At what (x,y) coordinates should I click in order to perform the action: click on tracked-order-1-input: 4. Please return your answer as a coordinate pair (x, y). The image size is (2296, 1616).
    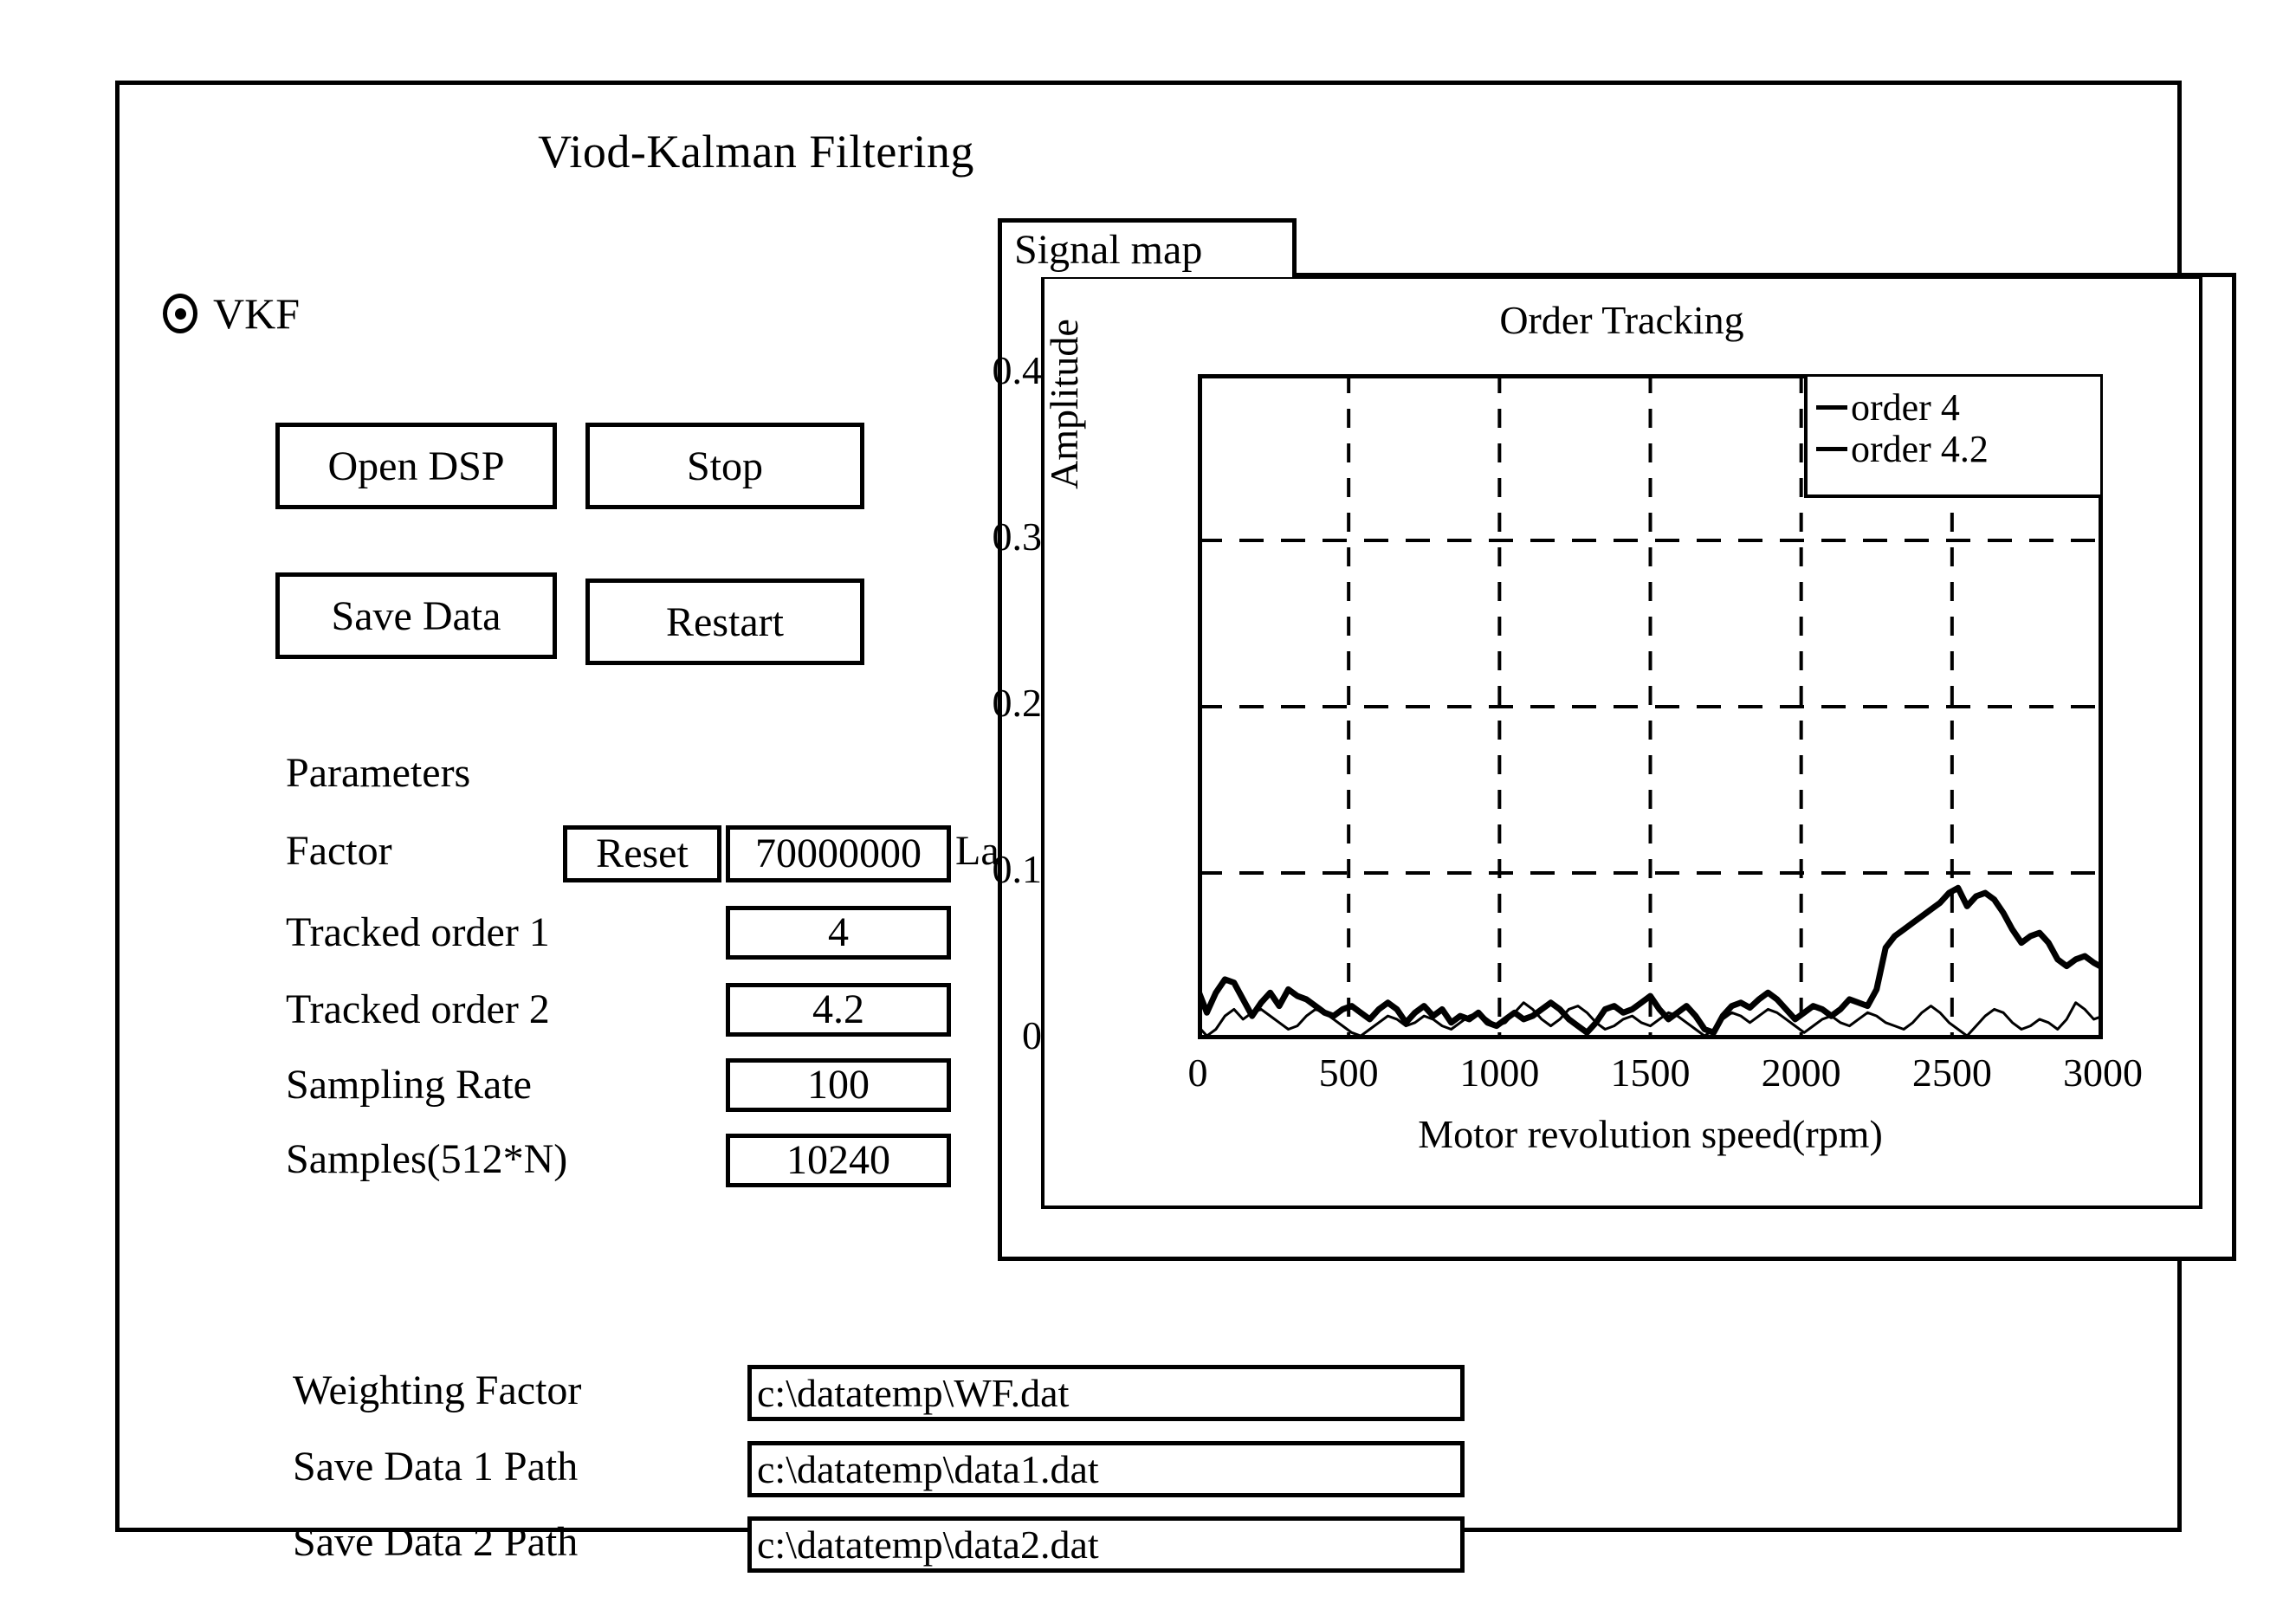
    Looking at the image, I should click on (838, 933).